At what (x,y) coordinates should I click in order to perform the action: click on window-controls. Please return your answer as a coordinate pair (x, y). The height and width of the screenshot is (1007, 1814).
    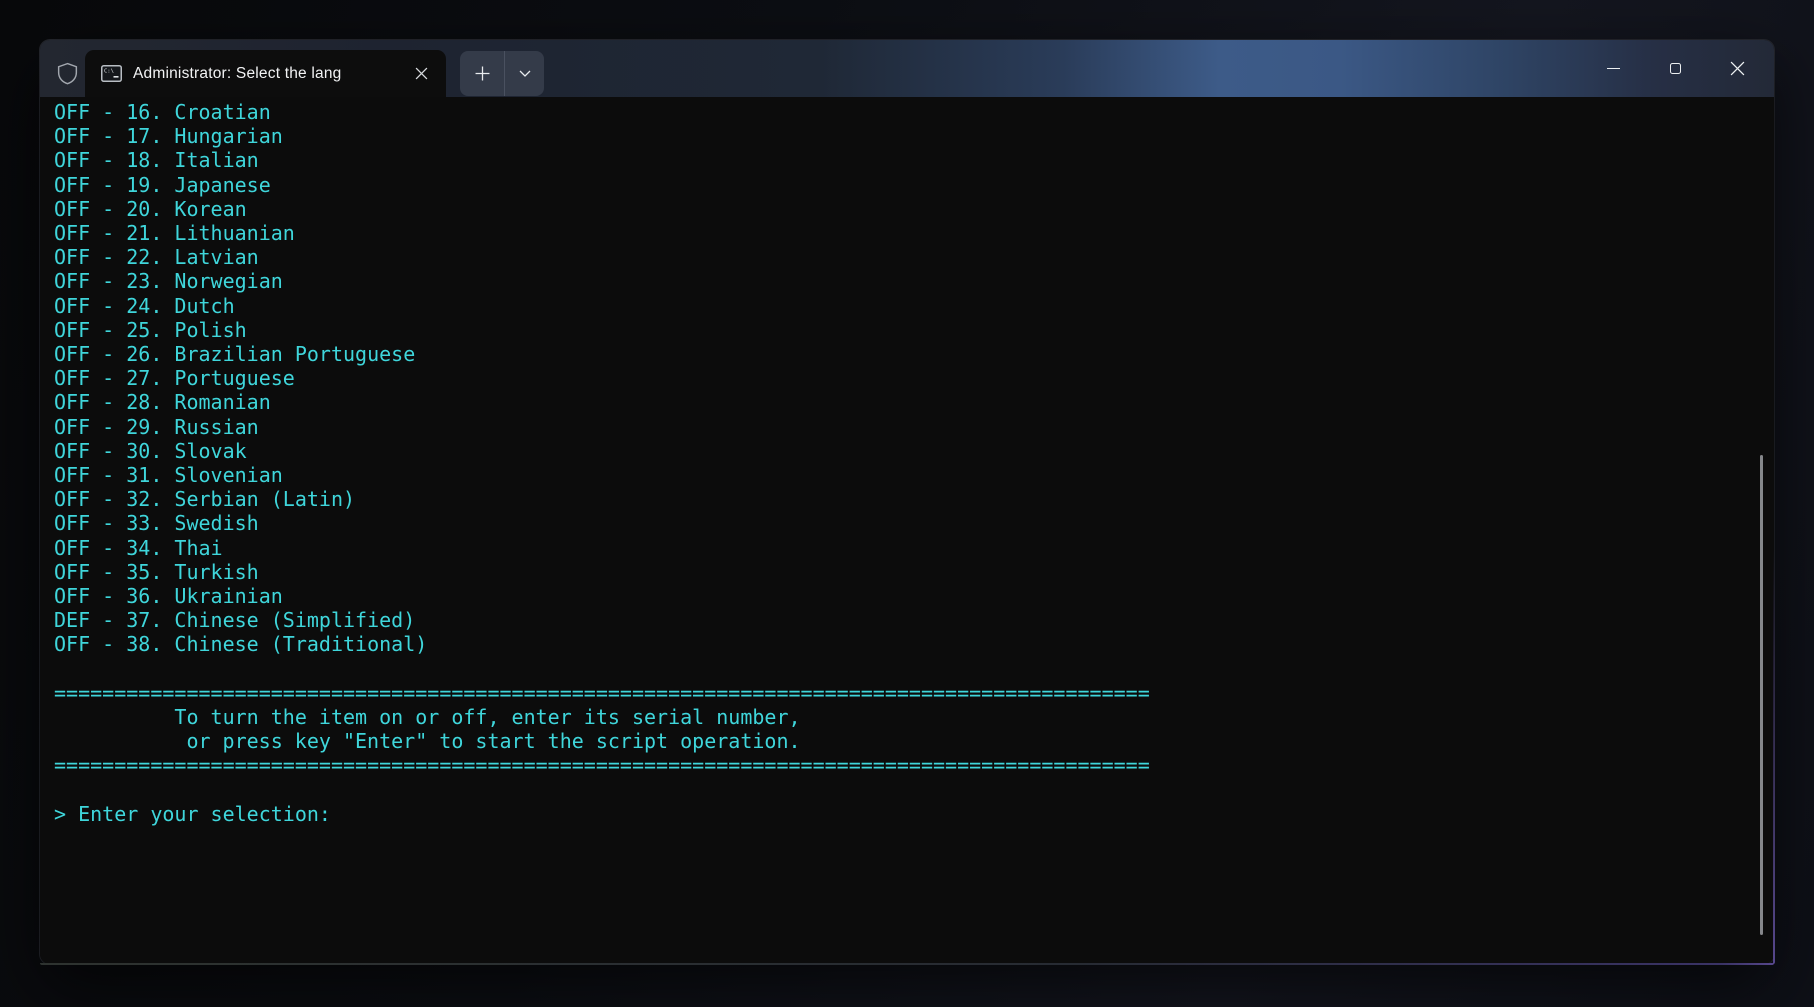
    Looking at the image, I should click on (1675, 68).